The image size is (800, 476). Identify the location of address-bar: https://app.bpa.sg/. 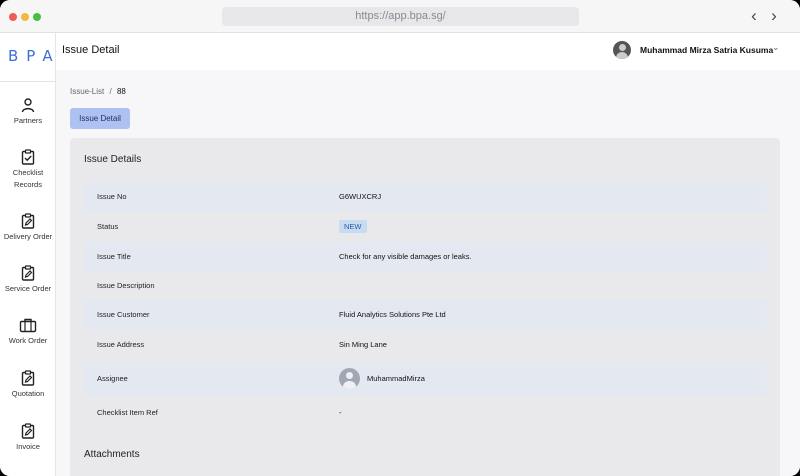
(400, 16).